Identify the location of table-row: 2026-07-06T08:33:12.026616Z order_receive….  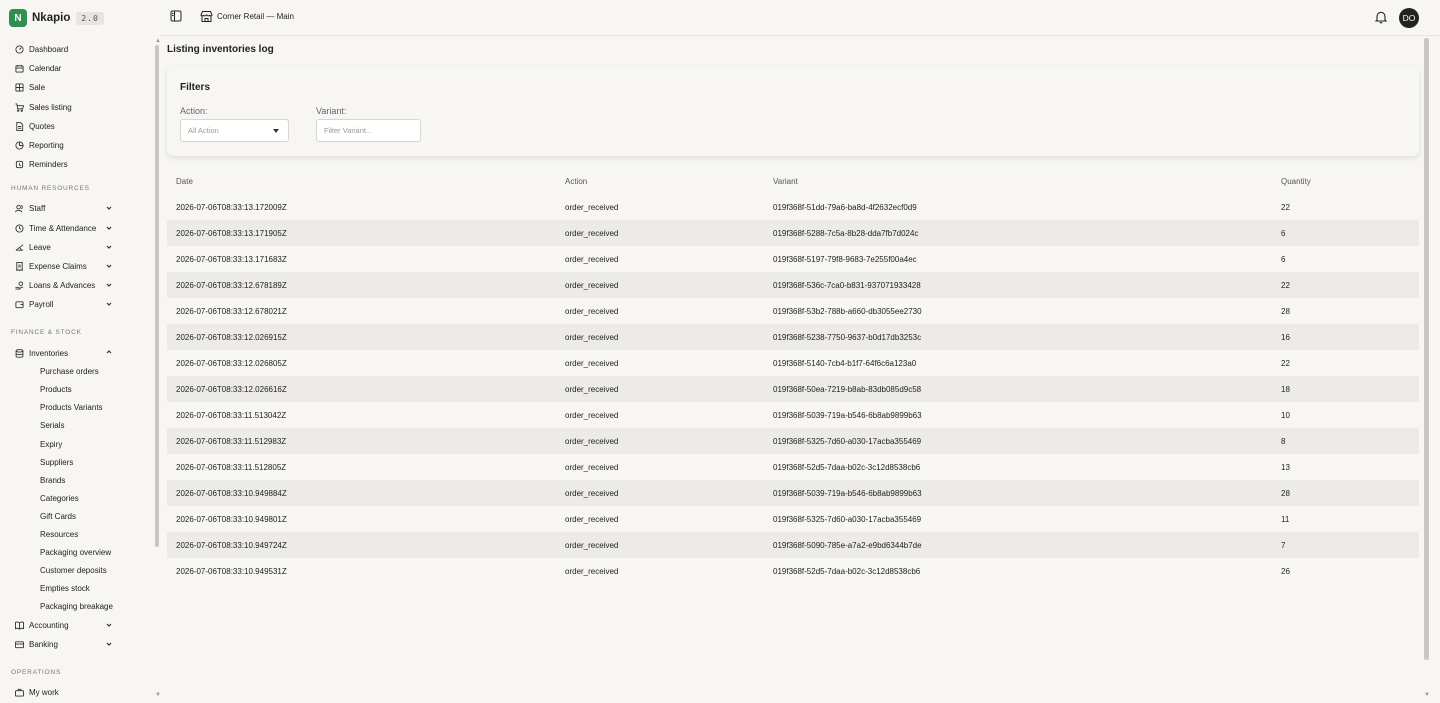
(793, 389).